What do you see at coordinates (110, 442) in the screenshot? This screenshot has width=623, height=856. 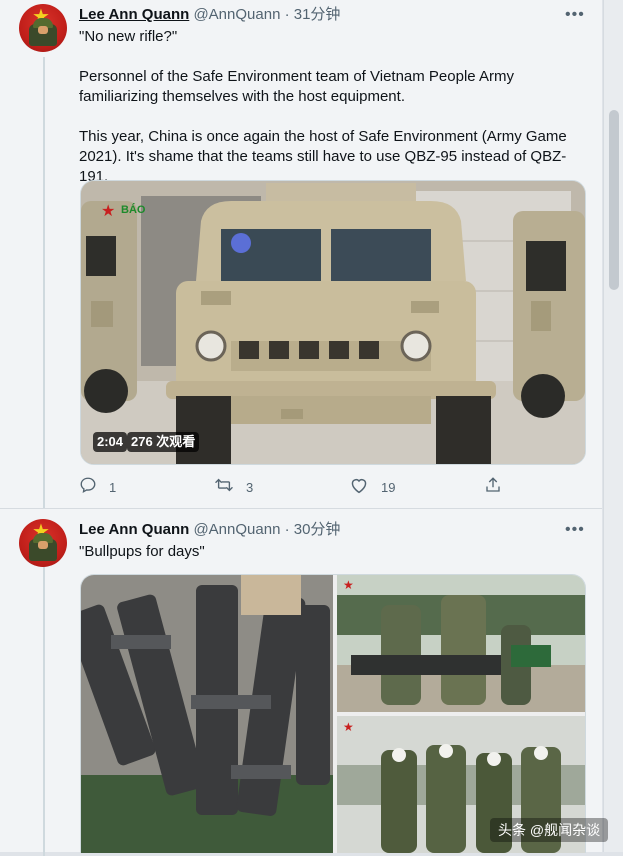 I see `video-duration: 2:04` at bounding box center [110, 442].